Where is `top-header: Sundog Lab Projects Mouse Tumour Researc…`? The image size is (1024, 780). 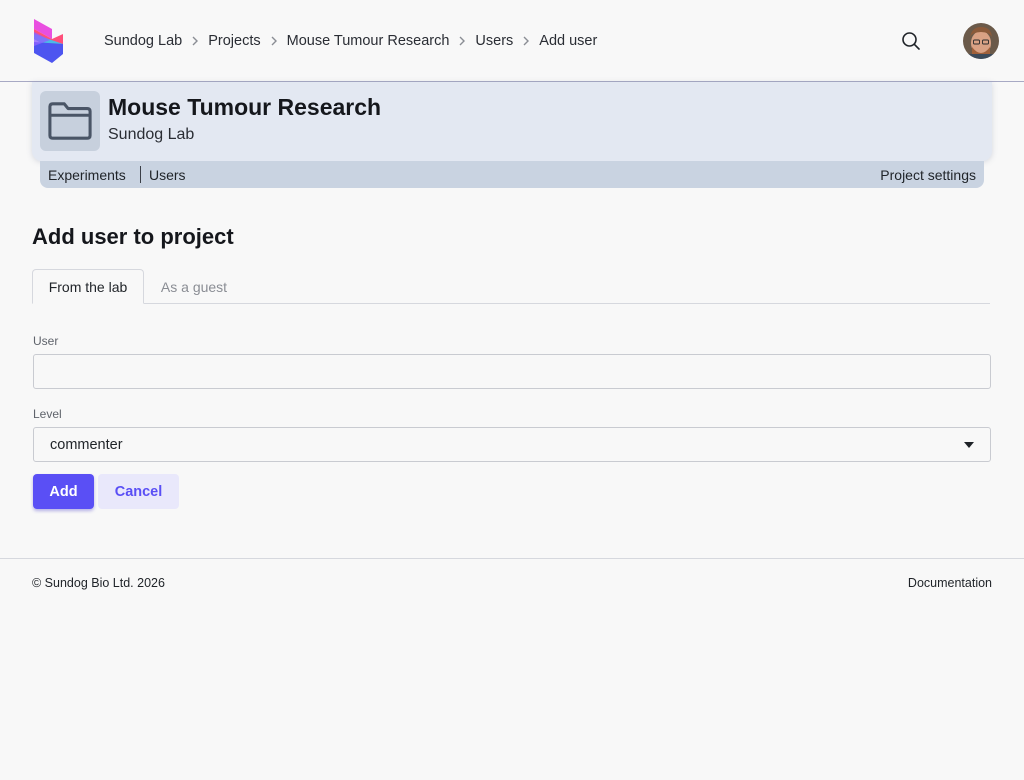
top-header: Sundog Lab Projects Mouse Tumour Researc… is located at coordinates (512, 41).